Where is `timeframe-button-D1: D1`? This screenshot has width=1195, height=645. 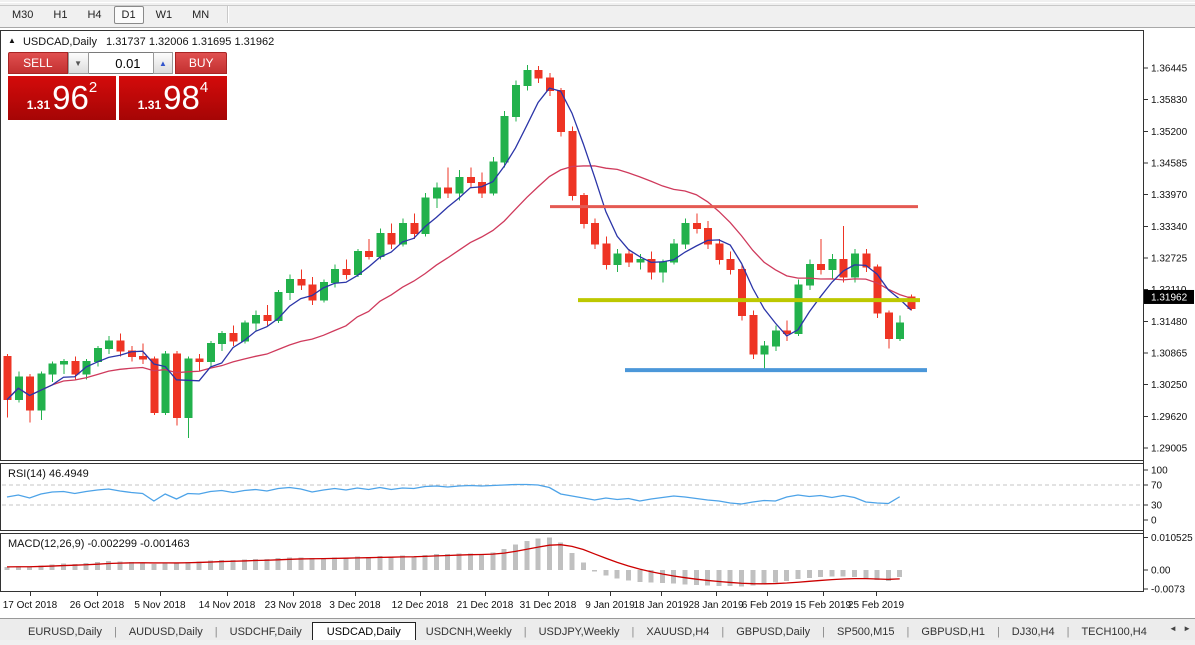
timeframe-button-D1: D1 is located at coordinates (128, 15).